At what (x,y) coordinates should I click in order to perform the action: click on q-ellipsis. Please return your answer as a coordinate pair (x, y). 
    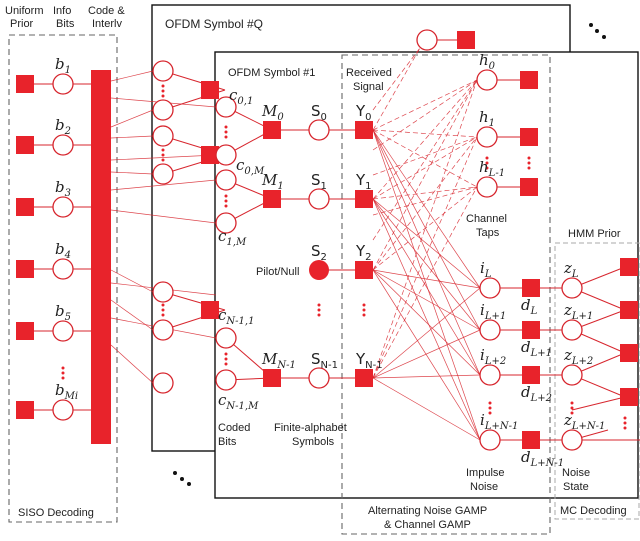
    Looking at the image, I should click on (163, 155).